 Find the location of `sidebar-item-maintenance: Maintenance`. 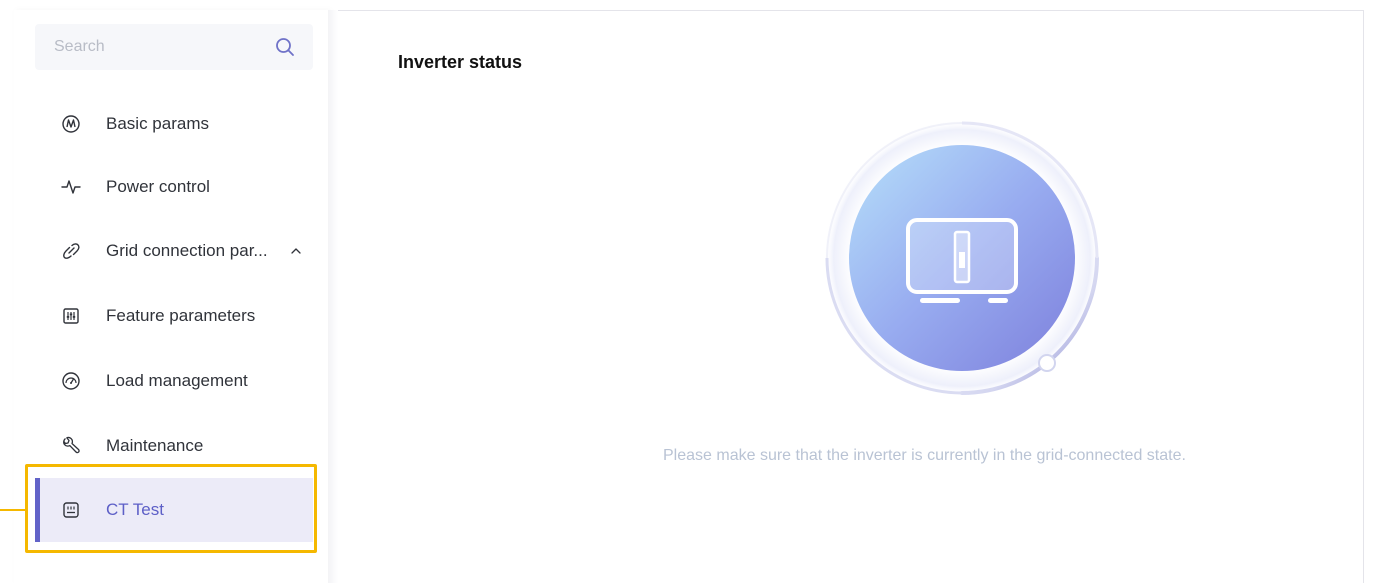

sidebar-item-maintenance: Maintenance is located at coordinates (174, 446).